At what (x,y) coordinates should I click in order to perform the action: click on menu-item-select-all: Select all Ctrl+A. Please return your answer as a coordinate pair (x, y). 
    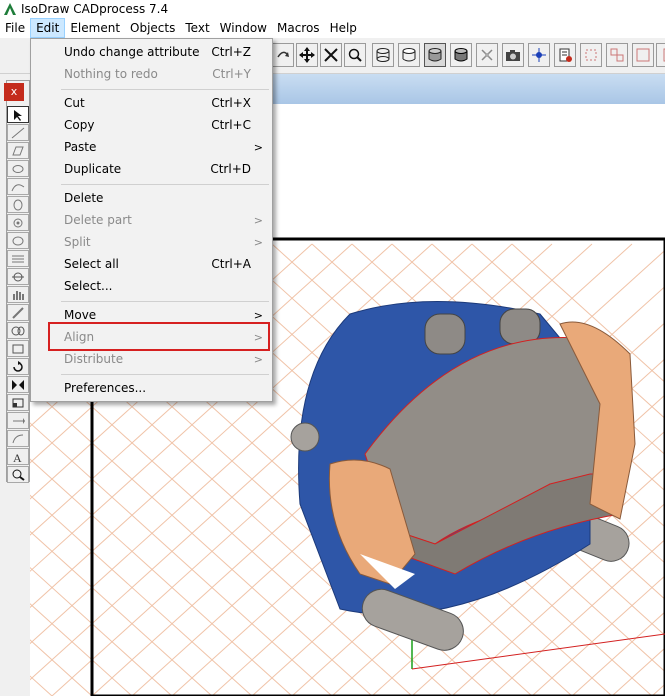
    Looking at the image, I should click on (151, 264).